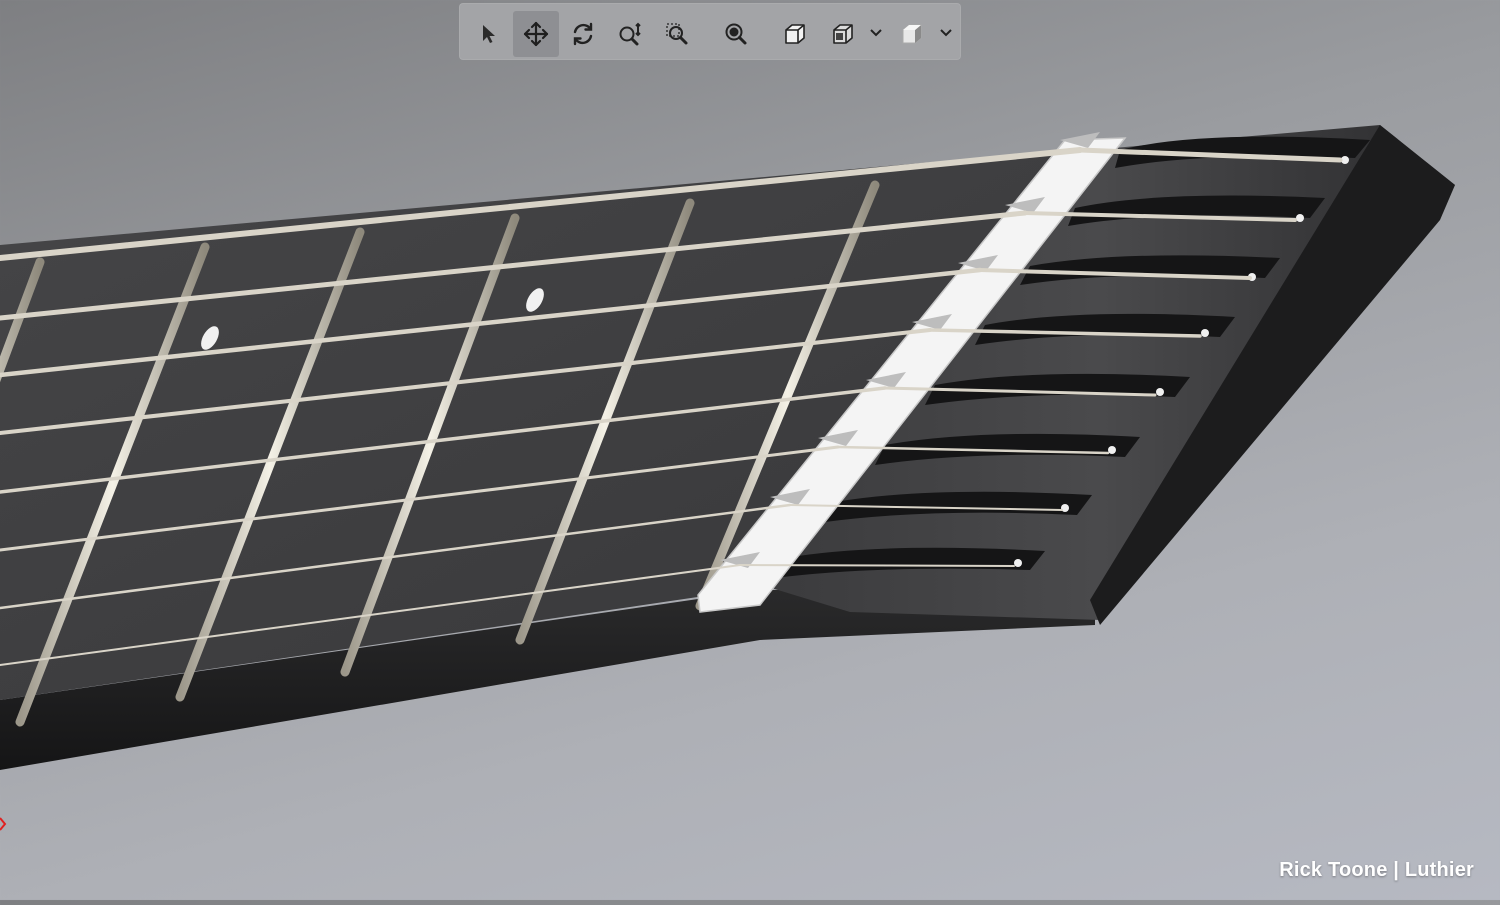 The width and height of the screenshot is (1500, 905). What do you see at coordinates (876, 33) in the screenshot?
I see `display-style-chevron-down-icon` at bounding box center [876, 33].